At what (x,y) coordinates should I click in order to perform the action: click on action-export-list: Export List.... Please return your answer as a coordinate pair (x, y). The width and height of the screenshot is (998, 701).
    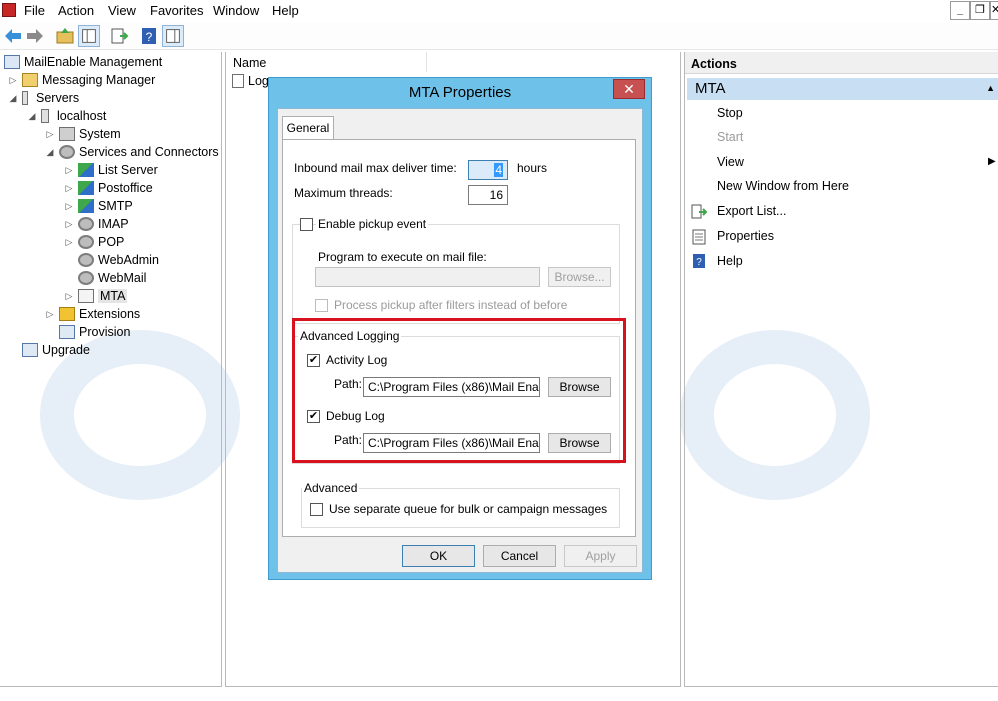
    Looking at the image, I should click on (751, 211).